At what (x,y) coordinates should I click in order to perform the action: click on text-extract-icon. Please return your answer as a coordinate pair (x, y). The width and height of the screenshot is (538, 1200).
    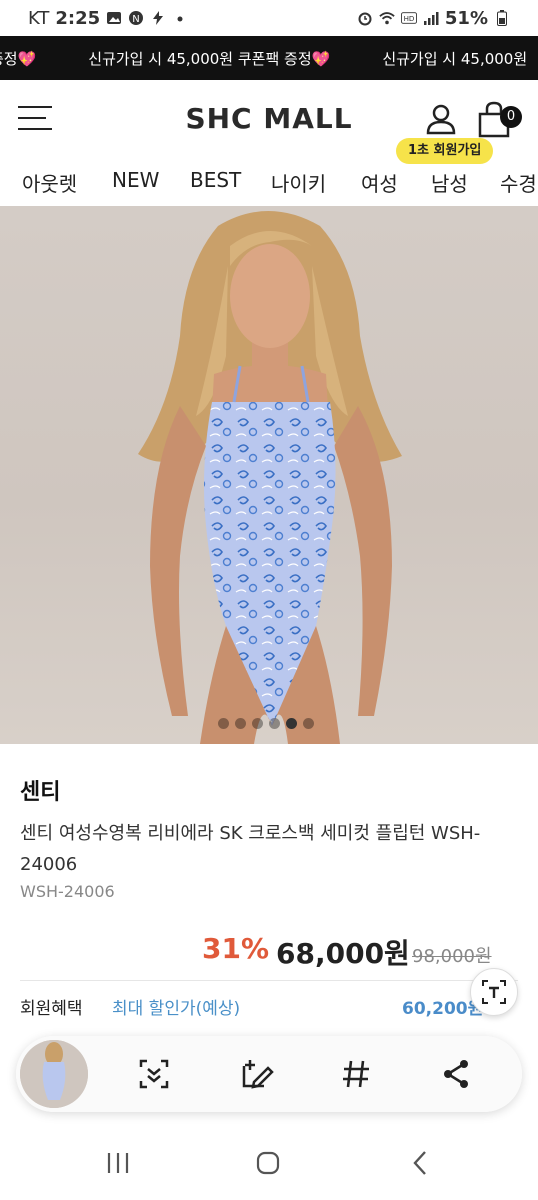
    Looking at the image, I should click on (494, 992).